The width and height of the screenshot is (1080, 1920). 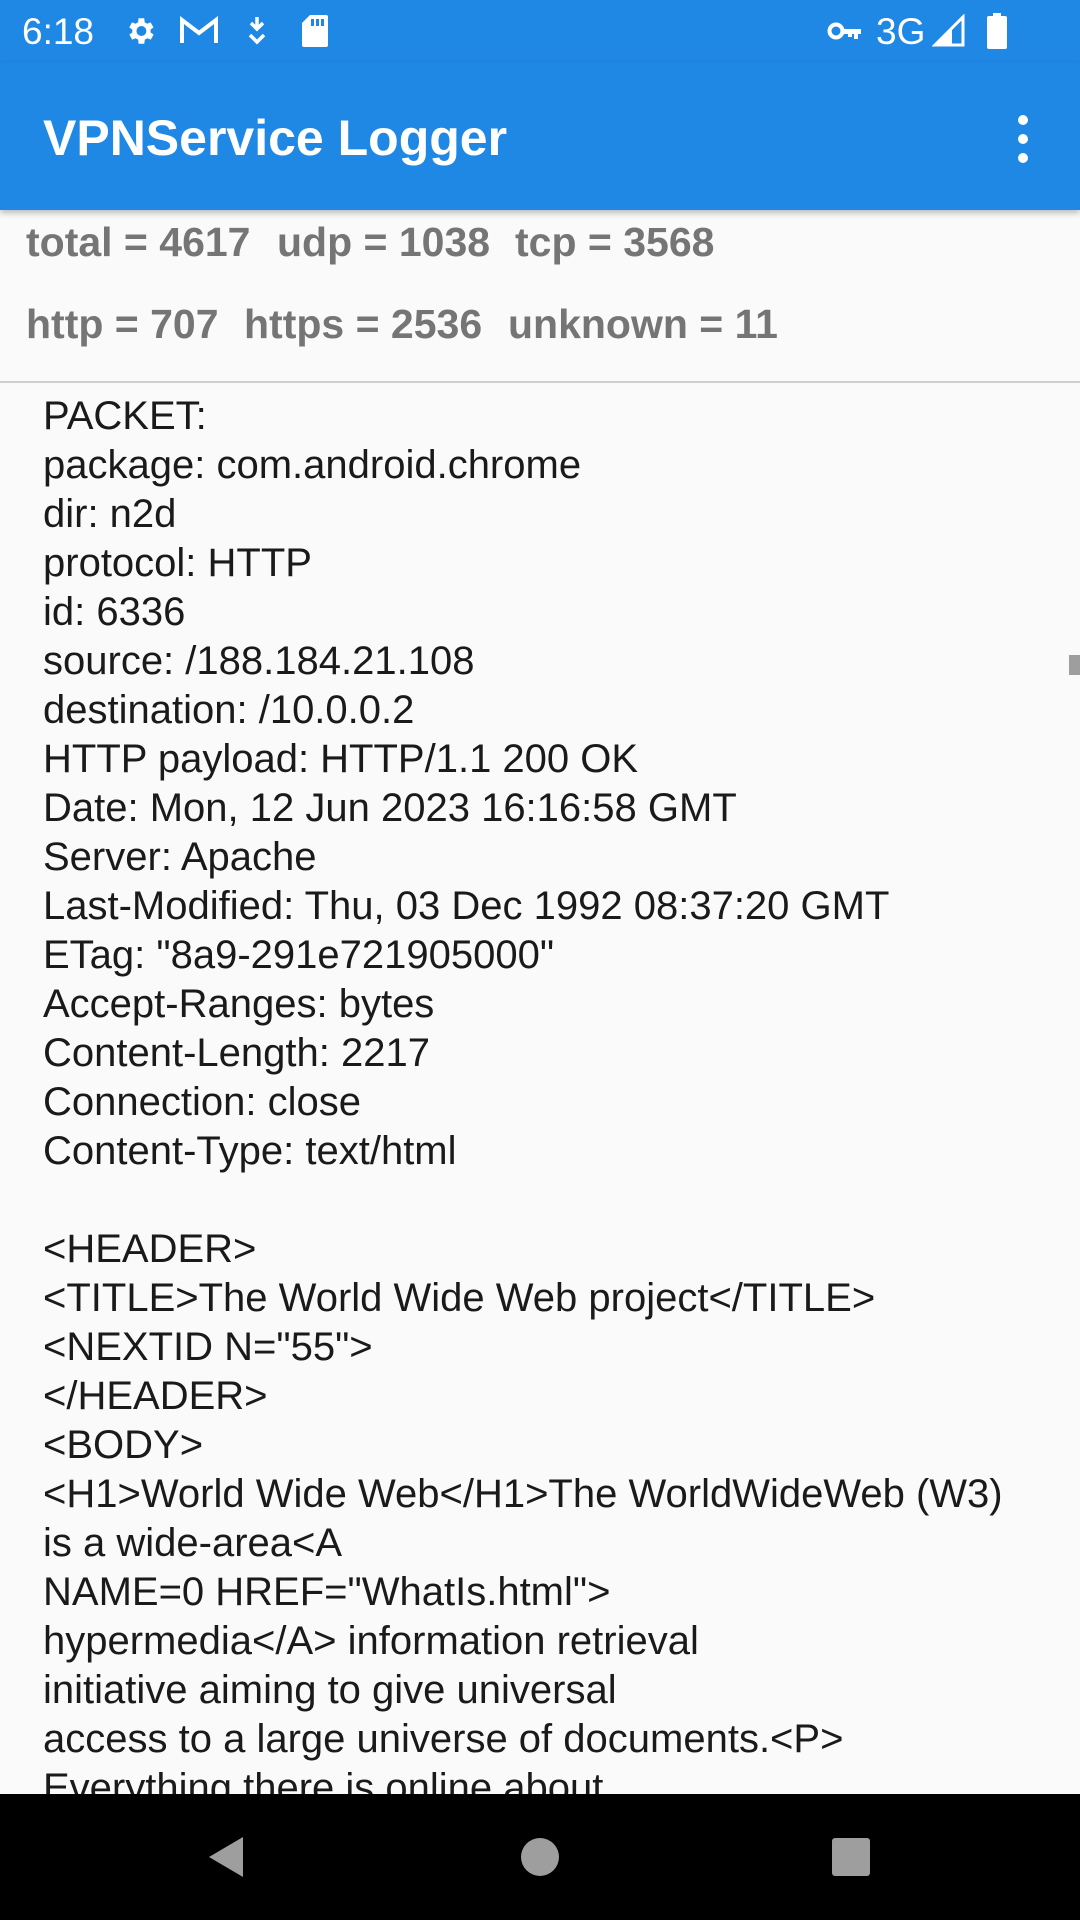 What do you see at coordinates (122, 324) in the screenshot?
I see `stat-http: http = 707` at bounding box center [122, 324].